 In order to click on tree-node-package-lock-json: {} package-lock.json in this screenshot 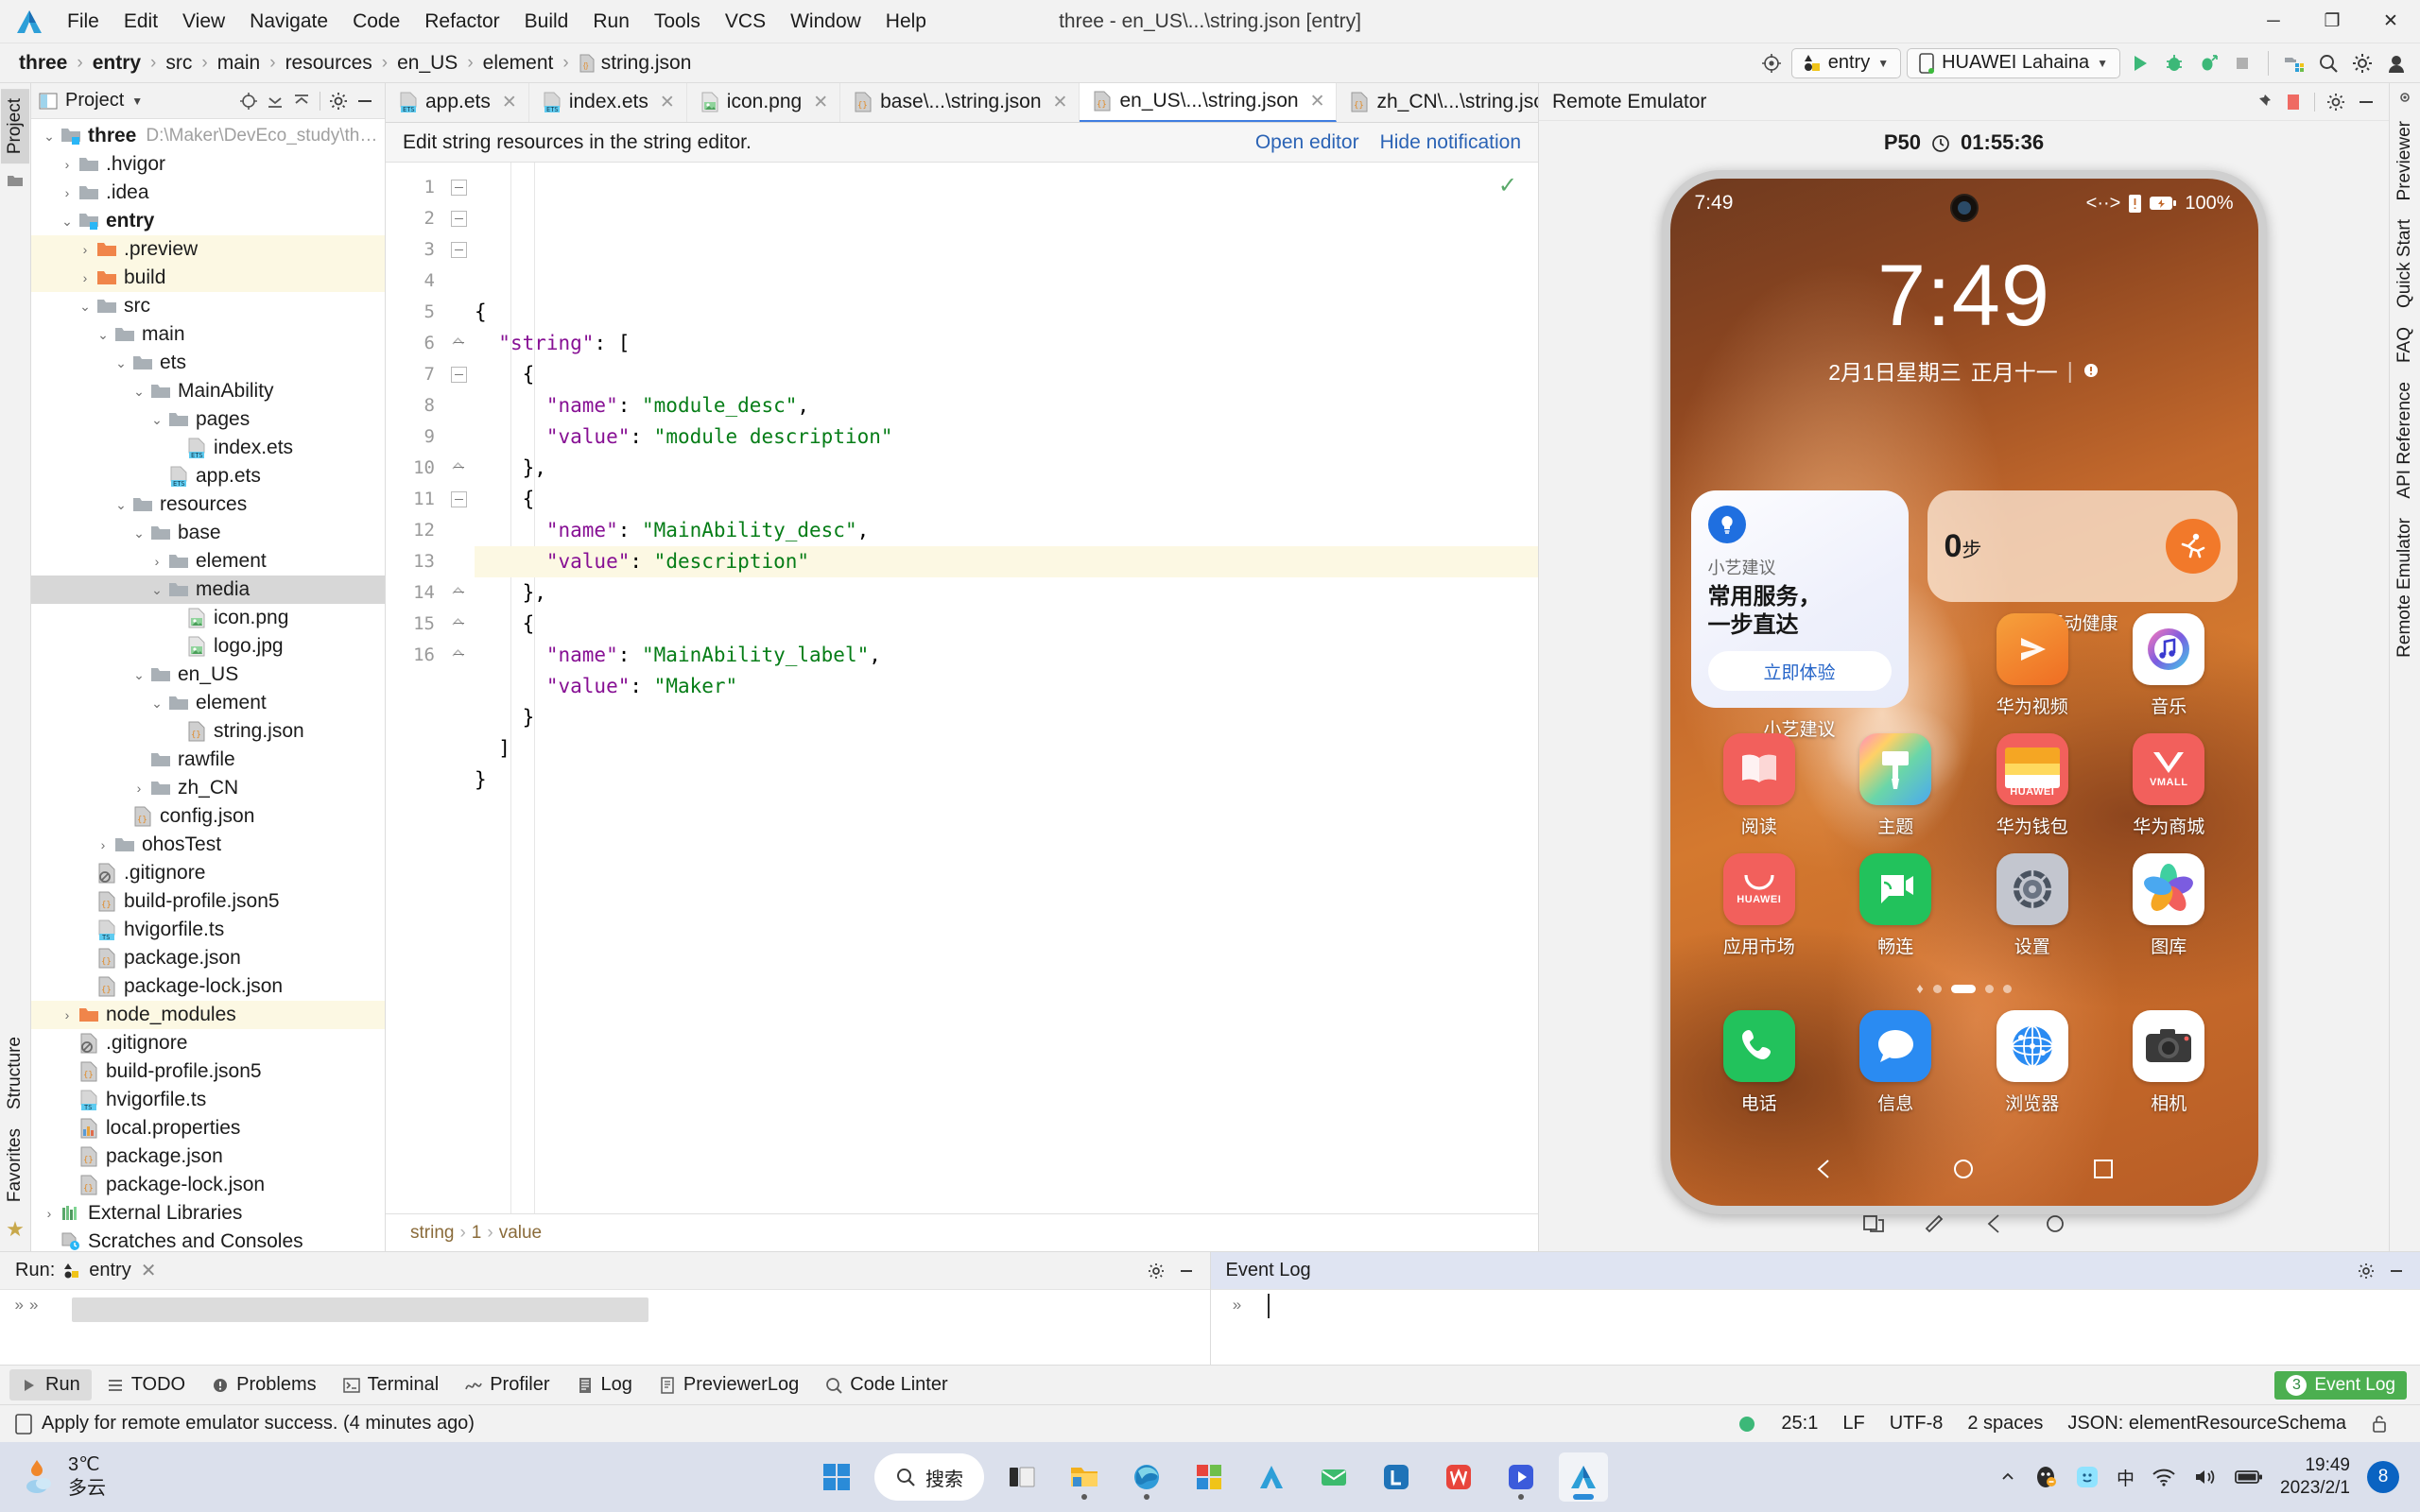, I will do `click(208, 986)`.